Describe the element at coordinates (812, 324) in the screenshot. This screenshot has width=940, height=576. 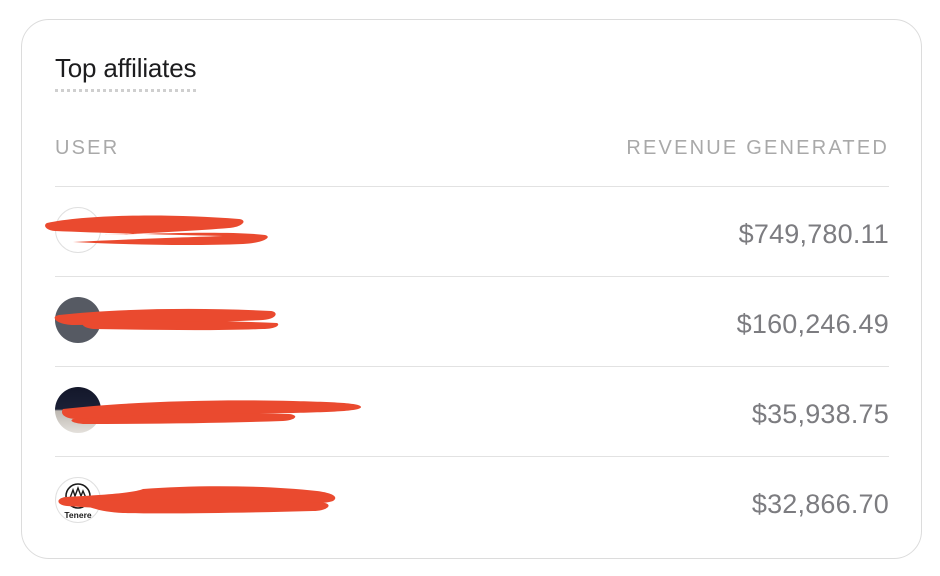
I see `revenue-value: $160,246.49` at that location.